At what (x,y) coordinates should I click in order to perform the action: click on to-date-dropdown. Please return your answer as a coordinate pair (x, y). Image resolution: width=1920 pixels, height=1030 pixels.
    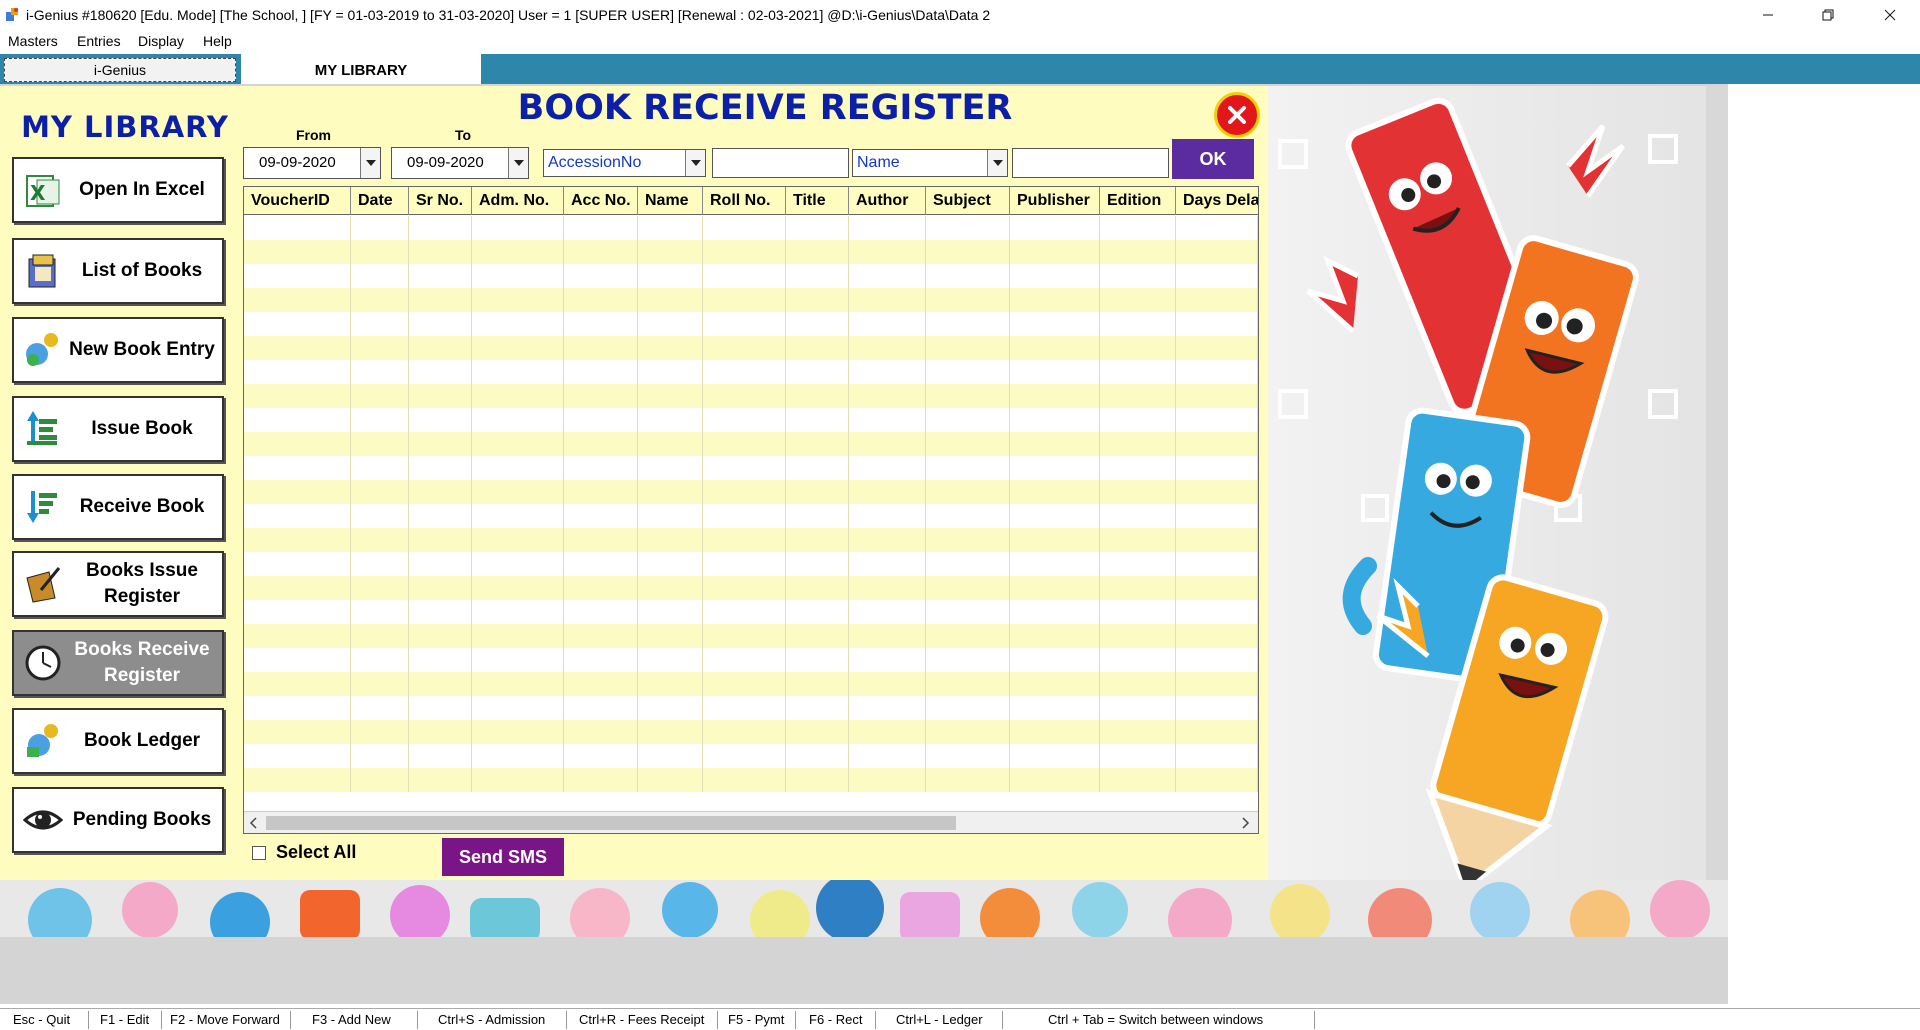
    Looking at the image, I should click on (518, 163).